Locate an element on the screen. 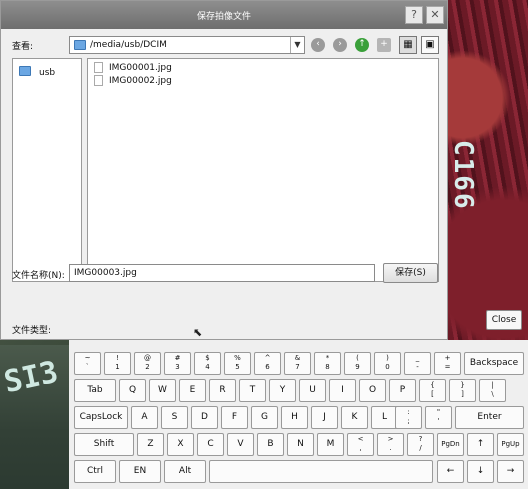 This screenshot has height=489, width=528. key-letter: A is located at coordinates (144, 417).